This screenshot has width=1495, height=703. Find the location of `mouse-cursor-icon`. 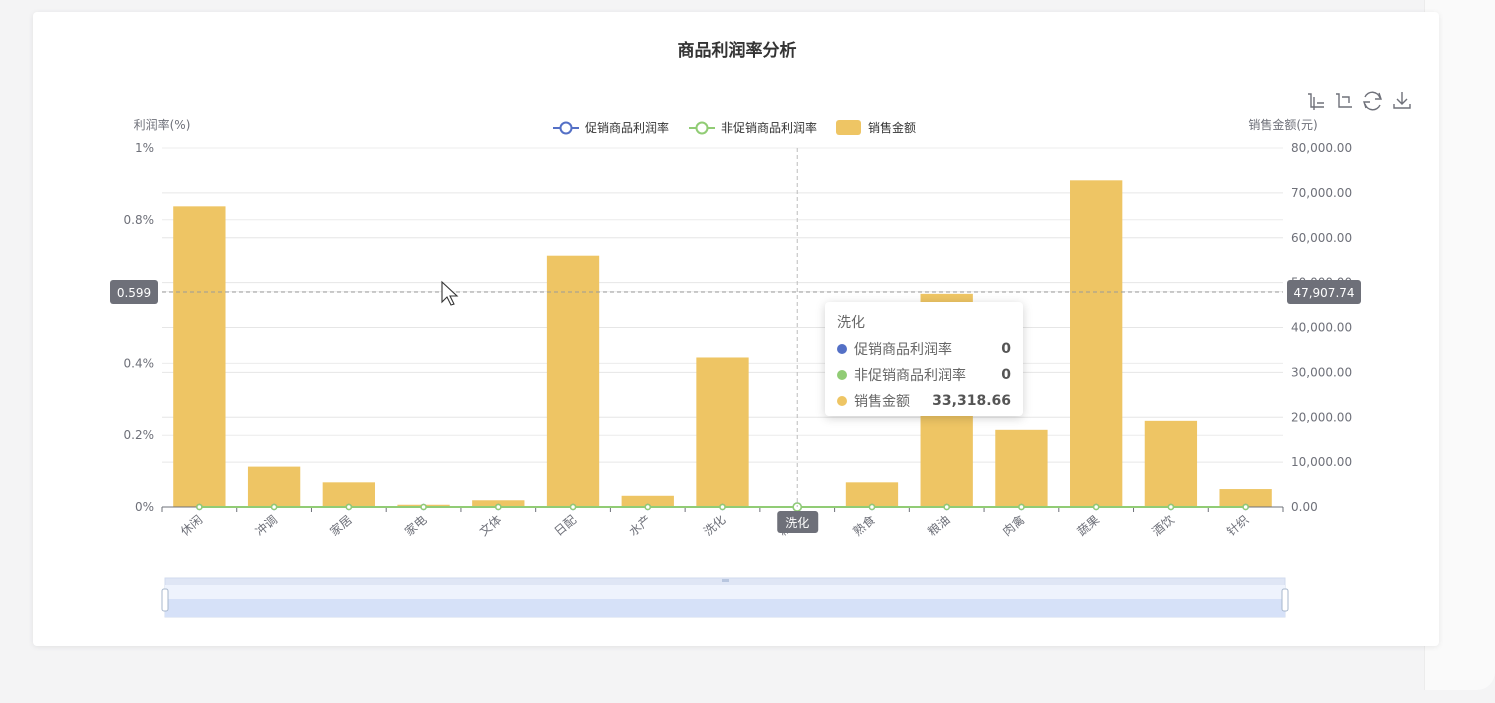

mouse-cursor-icon is located at coordinates (450, 293).